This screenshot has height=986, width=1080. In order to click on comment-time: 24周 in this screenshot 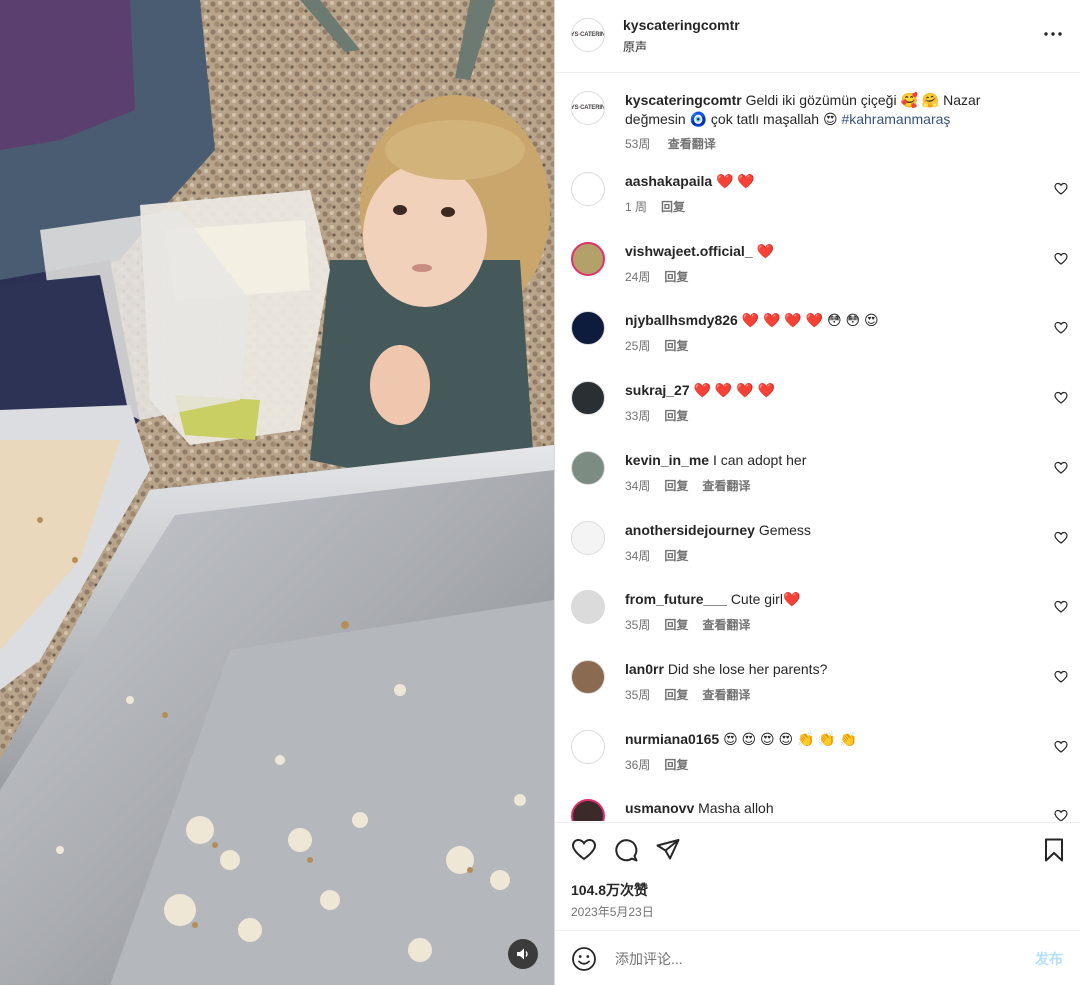, I will do `click(637, 277)`.